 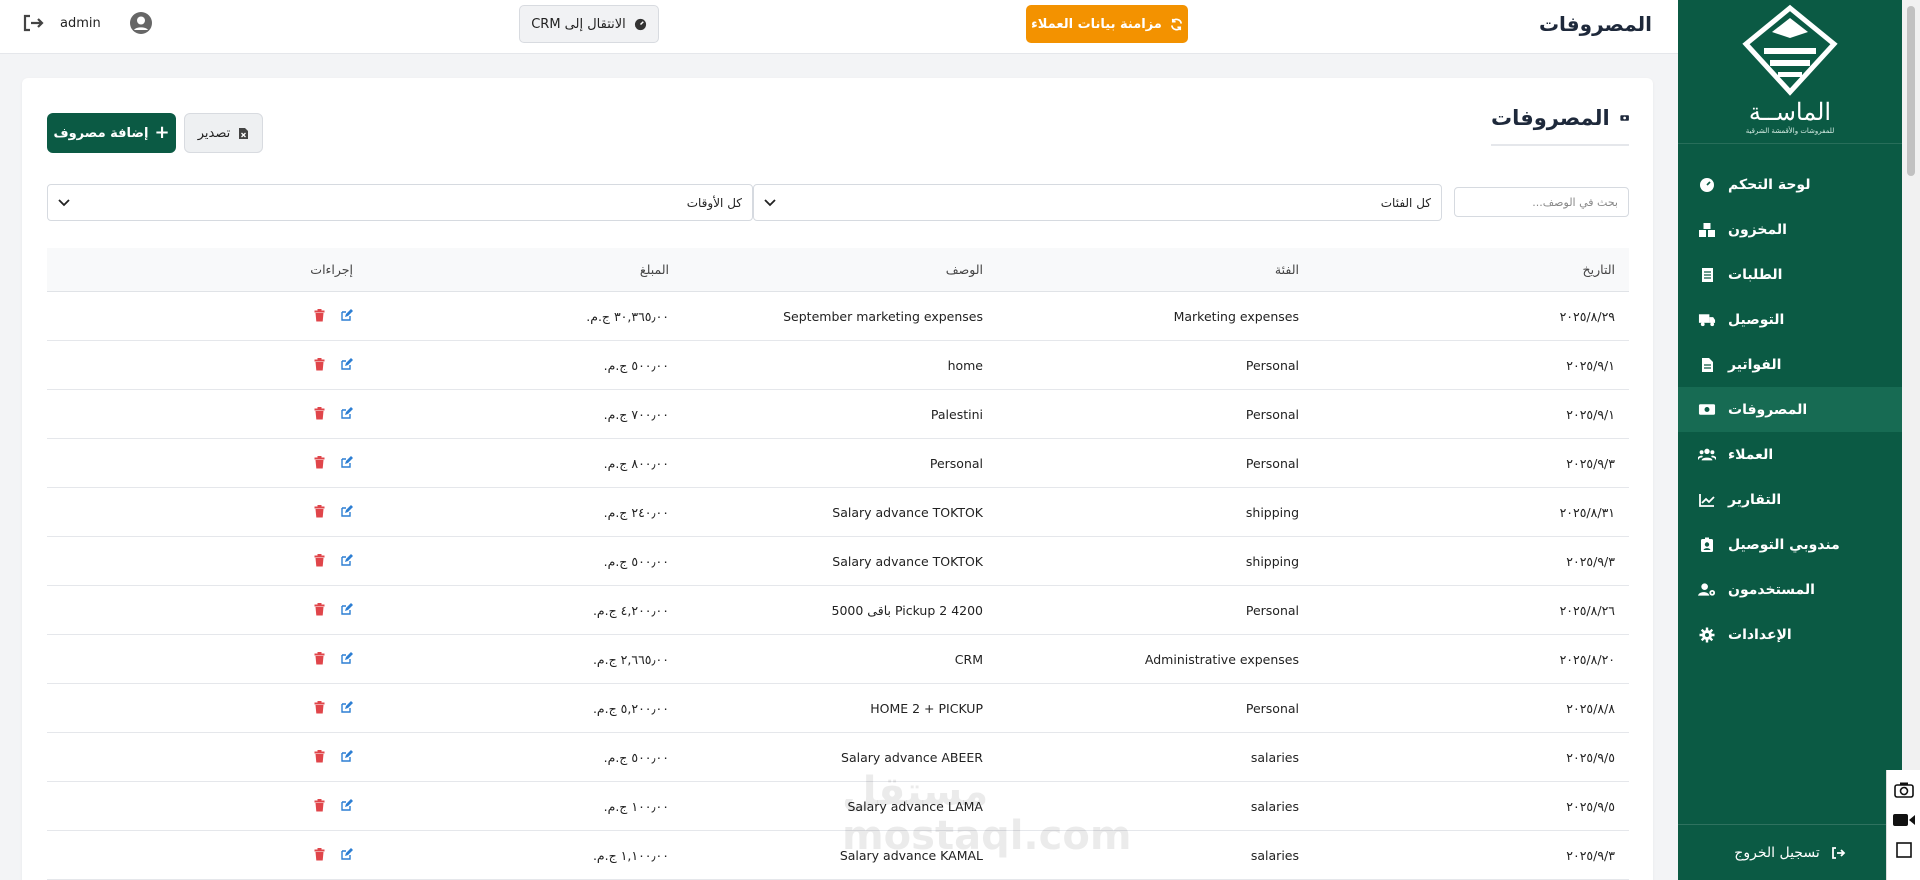 What do you see at coordinates (1590, 365) in the screenshot?
I see `cell-date: ٢٠٢٥/٩/١` at bounding box center [1590, 365].